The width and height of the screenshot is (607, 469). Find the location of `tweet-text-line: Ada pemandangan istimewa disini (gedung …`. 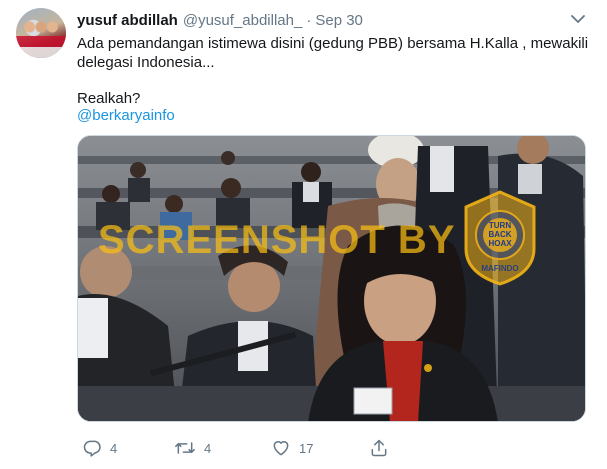

tweet-text-line: Ada pemandangan istimewa disini (gedung … is located at coordinates (333, 43).